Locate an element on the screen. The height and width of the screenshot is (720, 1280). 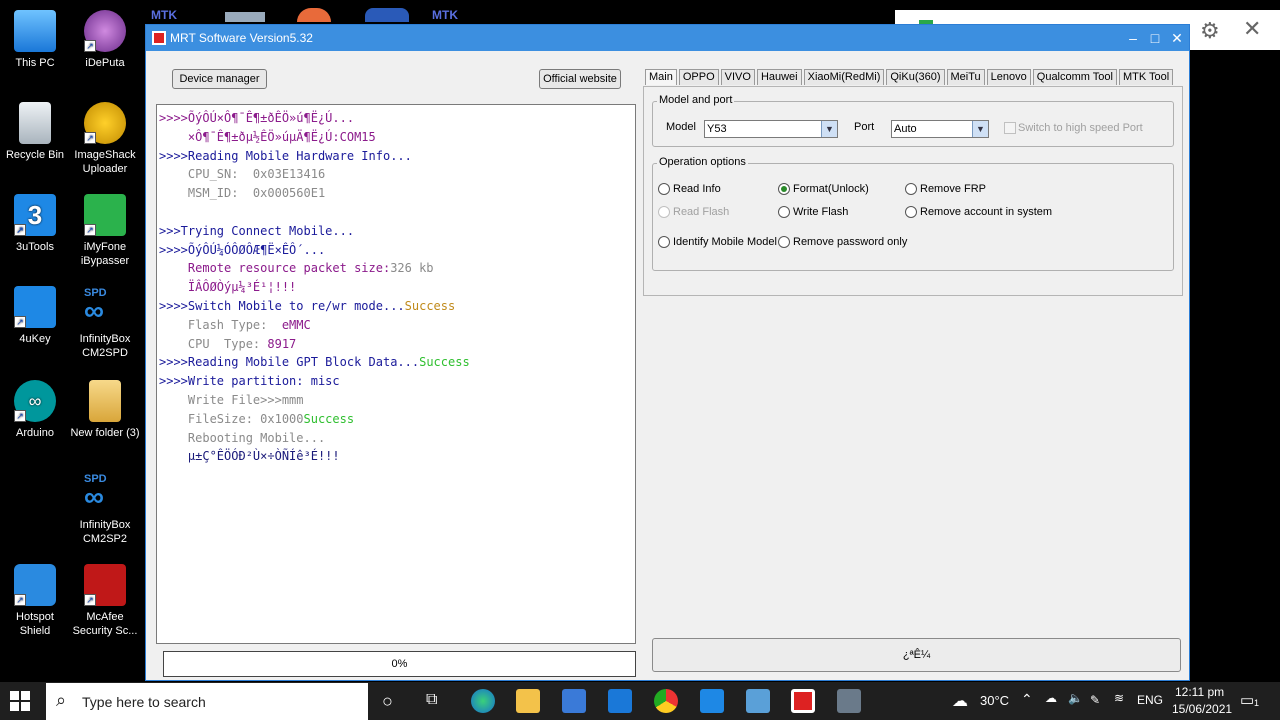
tab-qiku-360: QiKu(360) is located at coordinates (915, 77).